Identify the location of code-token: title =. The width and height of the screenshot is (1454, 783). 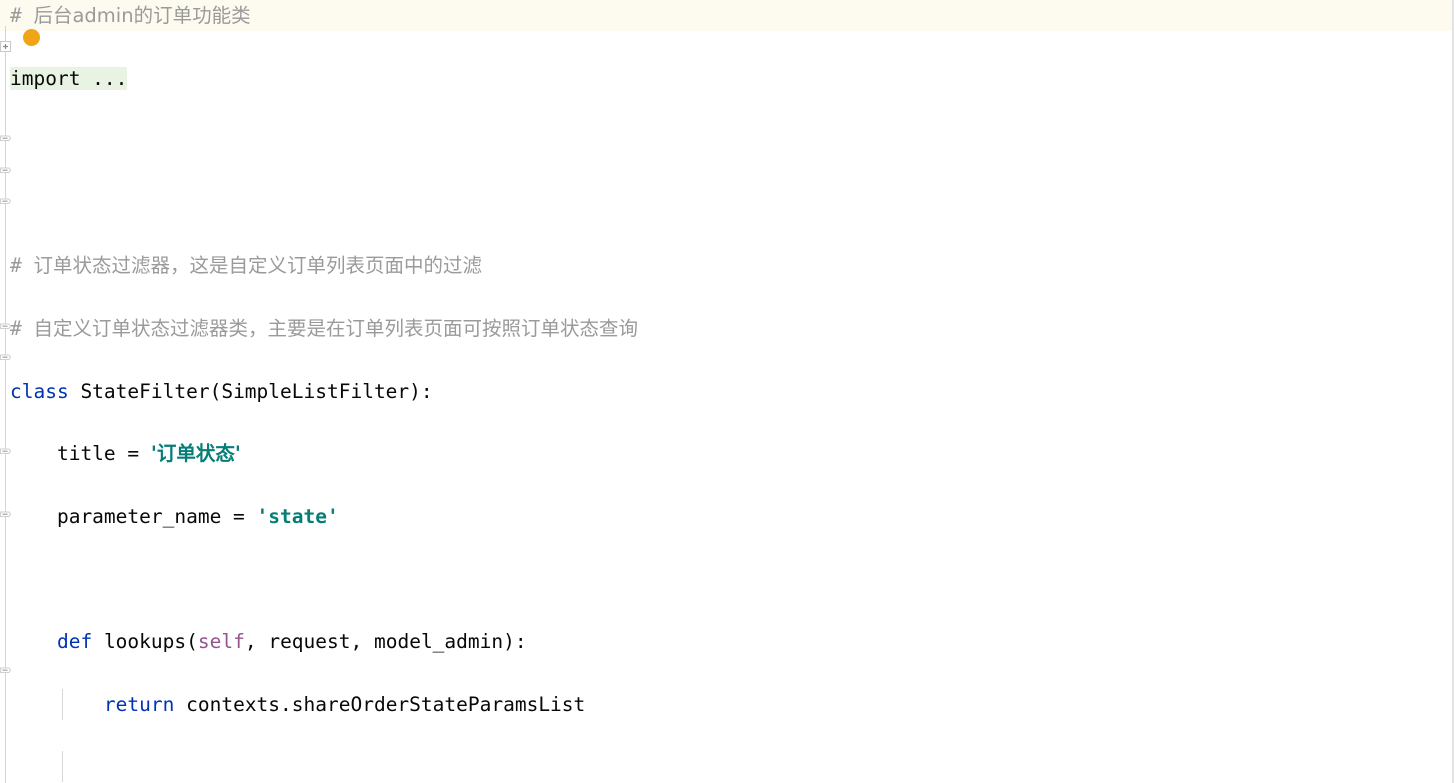
(80, 454).